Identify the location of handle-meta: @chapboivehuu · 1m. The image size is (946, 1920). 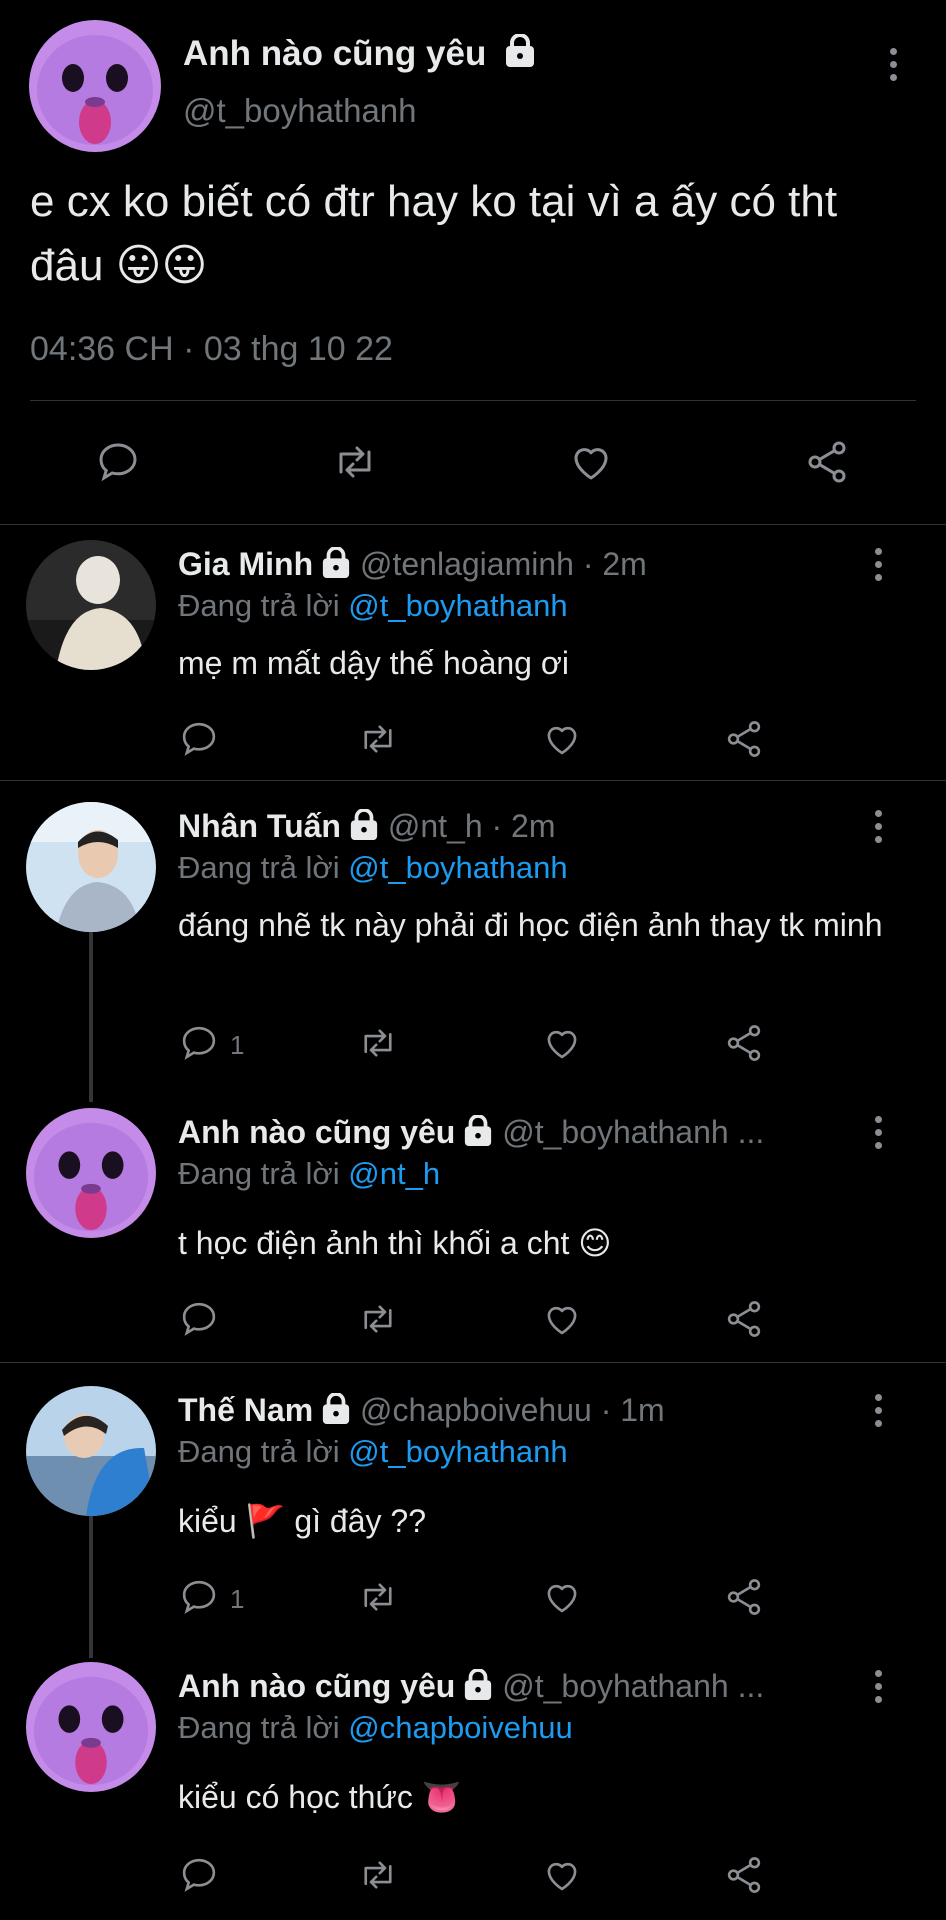
(512, 1410).